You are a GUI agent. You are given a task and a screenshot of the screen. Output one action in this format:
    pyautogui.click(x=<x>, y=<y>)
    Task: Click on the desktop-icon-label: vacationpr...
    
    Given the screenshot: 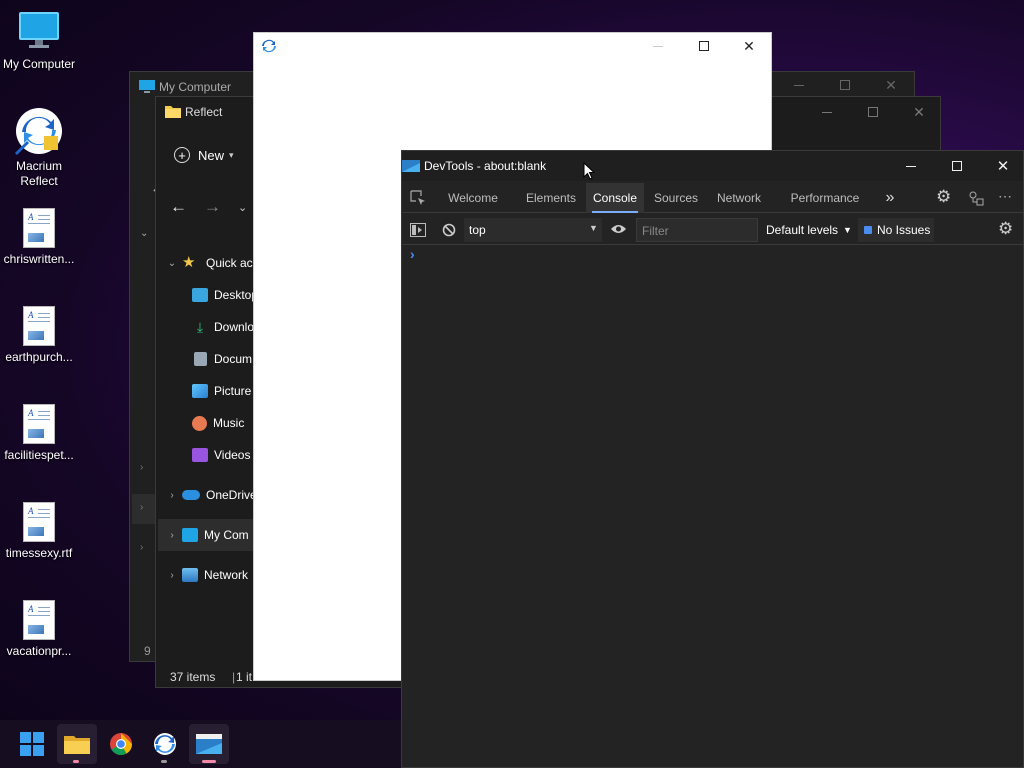 What is the action you would take?
    pyautogui.click(x=39, y=651)
    